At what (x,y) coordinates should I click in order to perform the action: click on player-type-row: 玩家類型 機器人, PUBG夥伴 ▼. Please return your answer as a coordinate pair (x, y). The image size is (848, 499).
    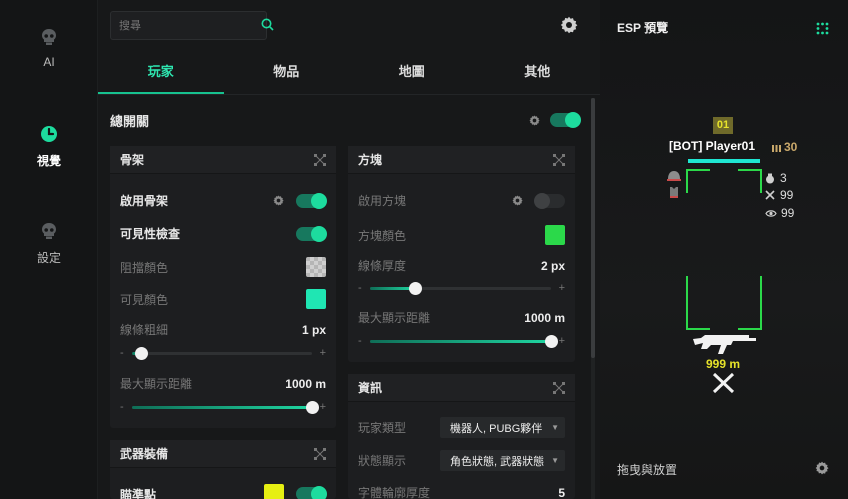
    Looking at the image, I should click on (461, 427).